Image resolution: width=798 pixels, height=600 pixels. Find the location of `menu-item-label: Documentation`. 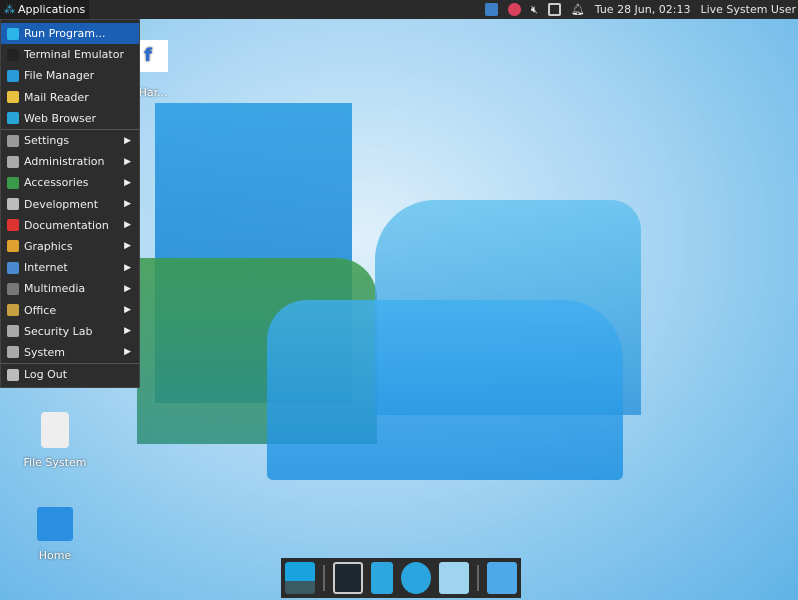

menu-item-label: Documentation is located at coordinates (66, 225).